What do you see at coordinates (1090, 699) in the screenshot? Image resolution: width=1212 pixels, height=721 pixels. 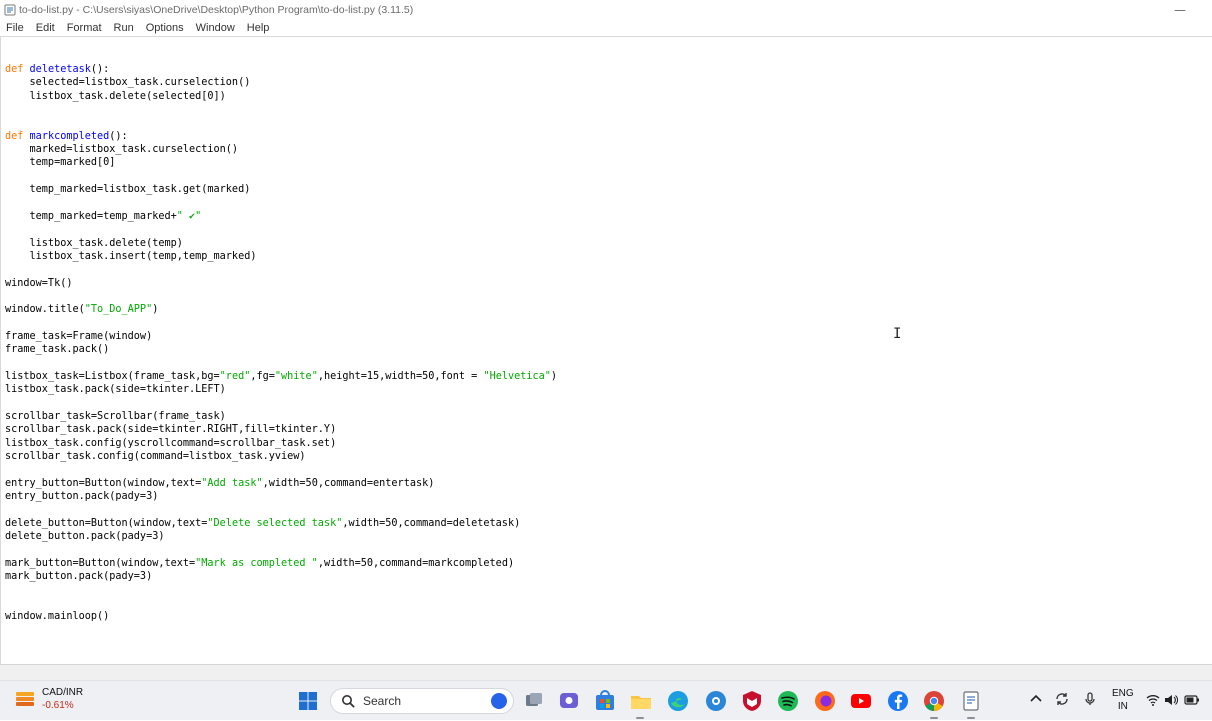 I see `microphone-icon` at bounding box center [1090, 699].